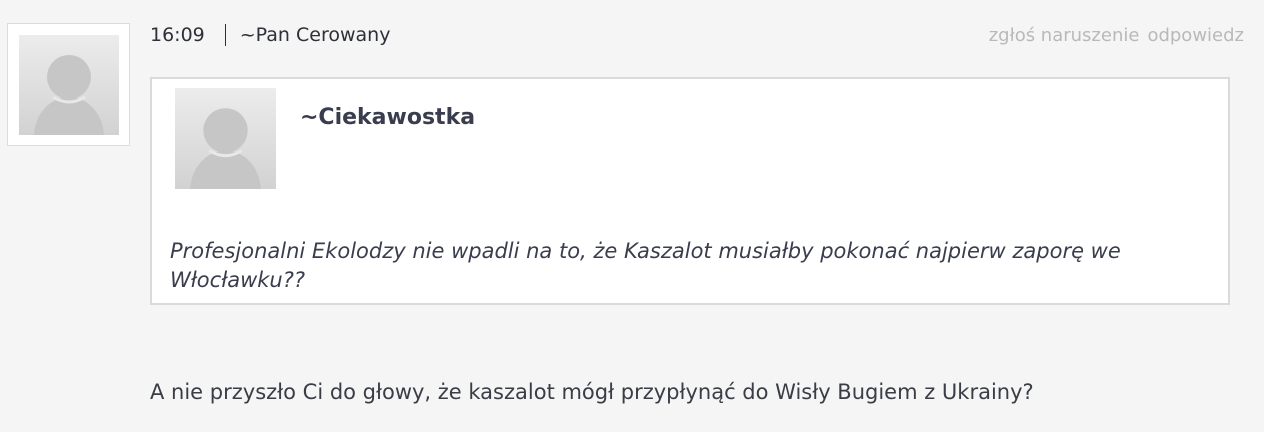 The image size is (1264, 432). I want to click on quote-author: ~Ciekawostka, so click(388, 117).